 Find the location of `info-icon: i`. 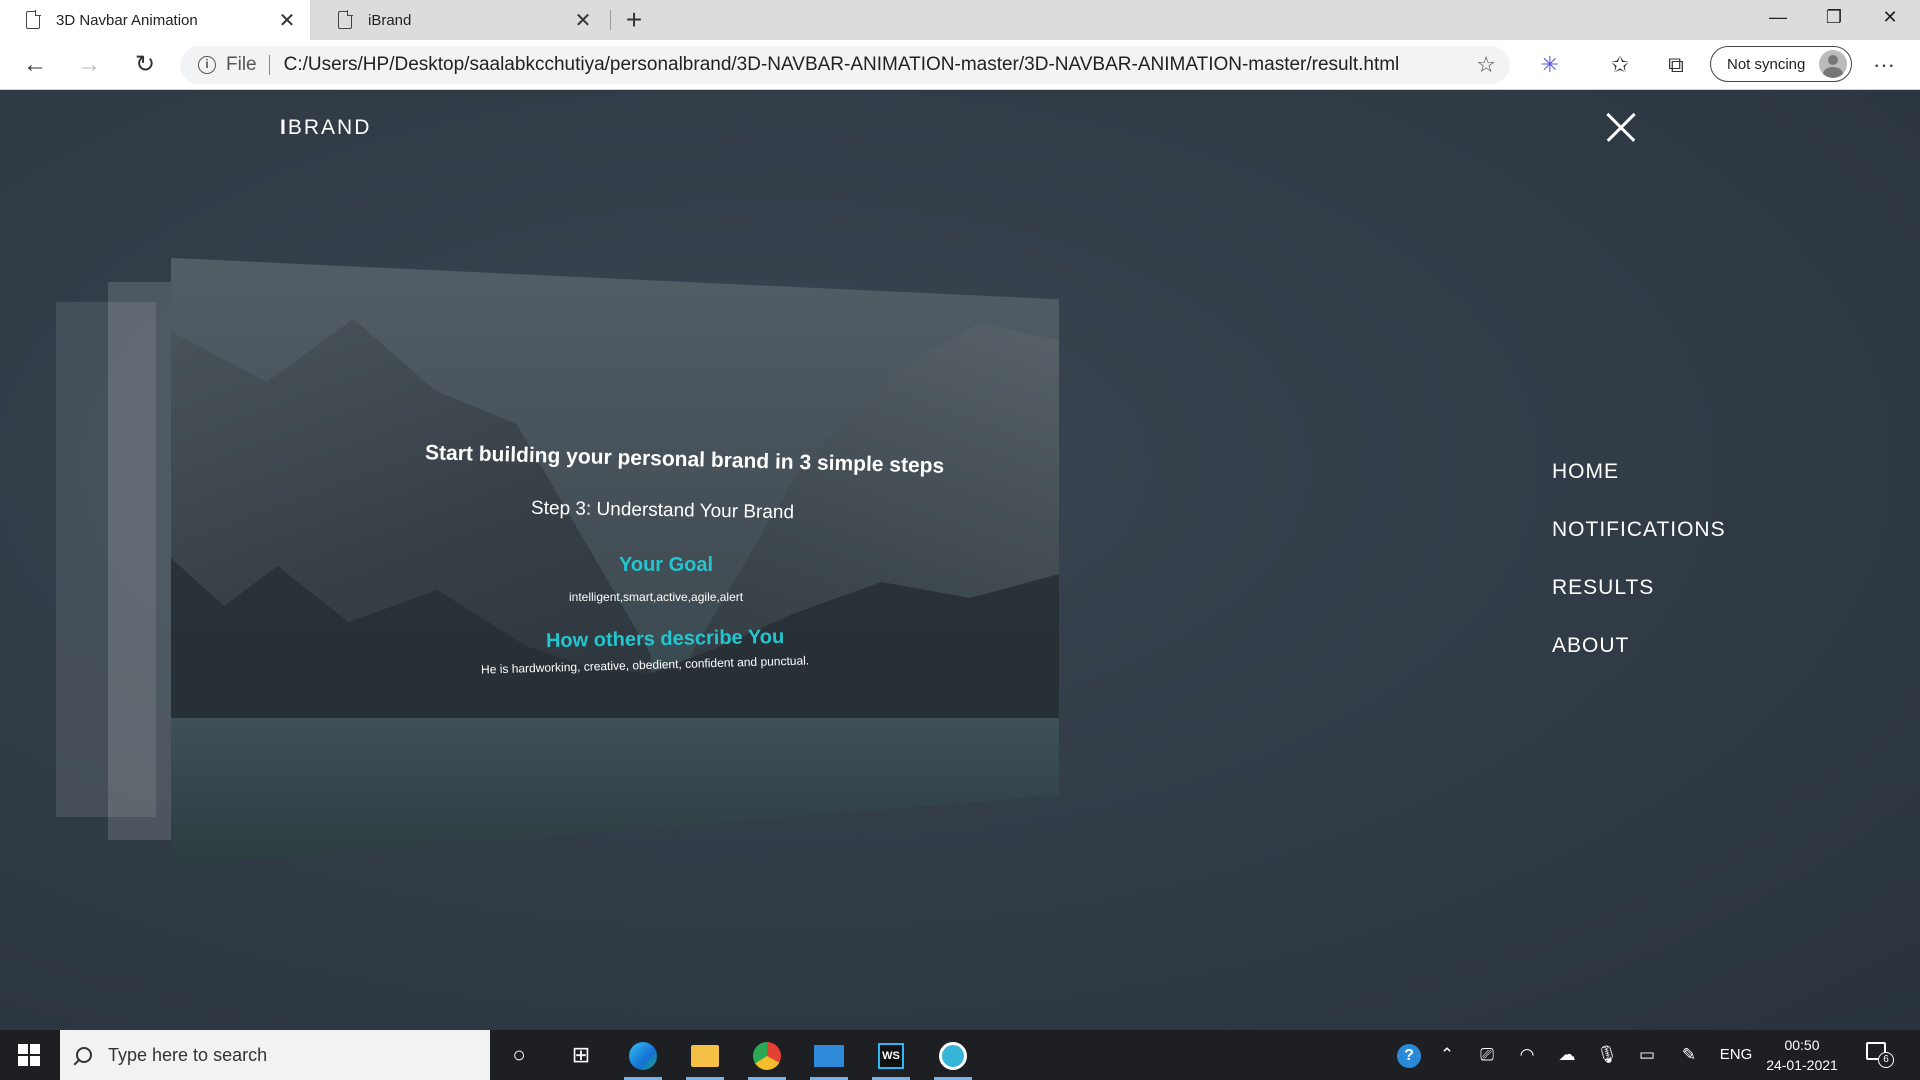

info-icon: i is located at coordinates (207, 65).